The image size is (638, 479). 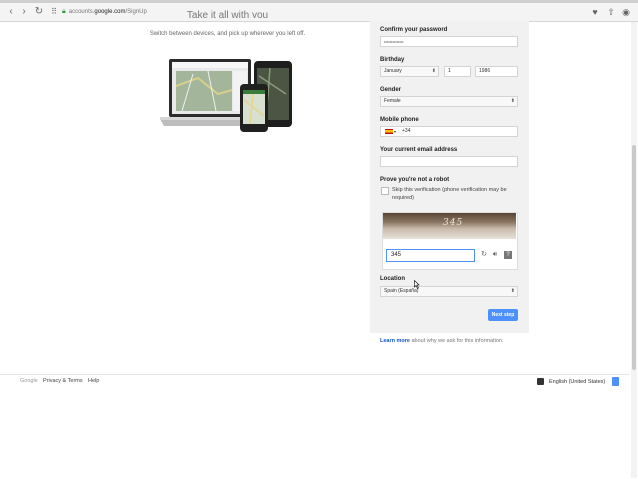 I want to click on captcha-image-text: 345, so click(x=453, y=223).